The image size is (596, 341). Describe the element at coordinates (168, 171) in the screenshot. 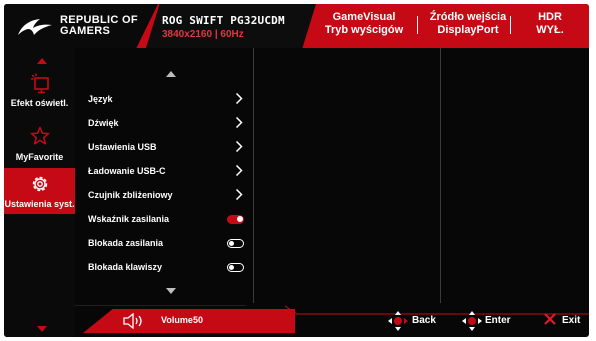

I see `menu-item-usb-c-charging: Ładowanie USB-C` at that location.